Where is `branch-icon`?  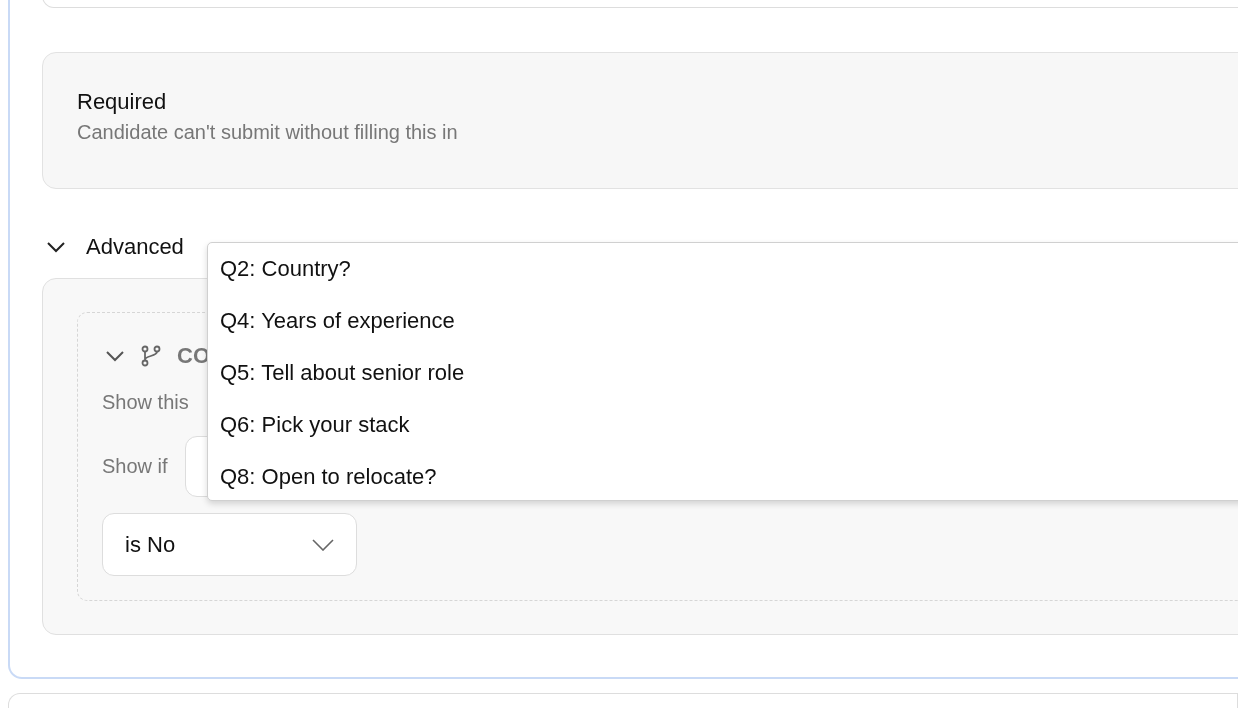 branch-icon is located at coordinates (151, 356).